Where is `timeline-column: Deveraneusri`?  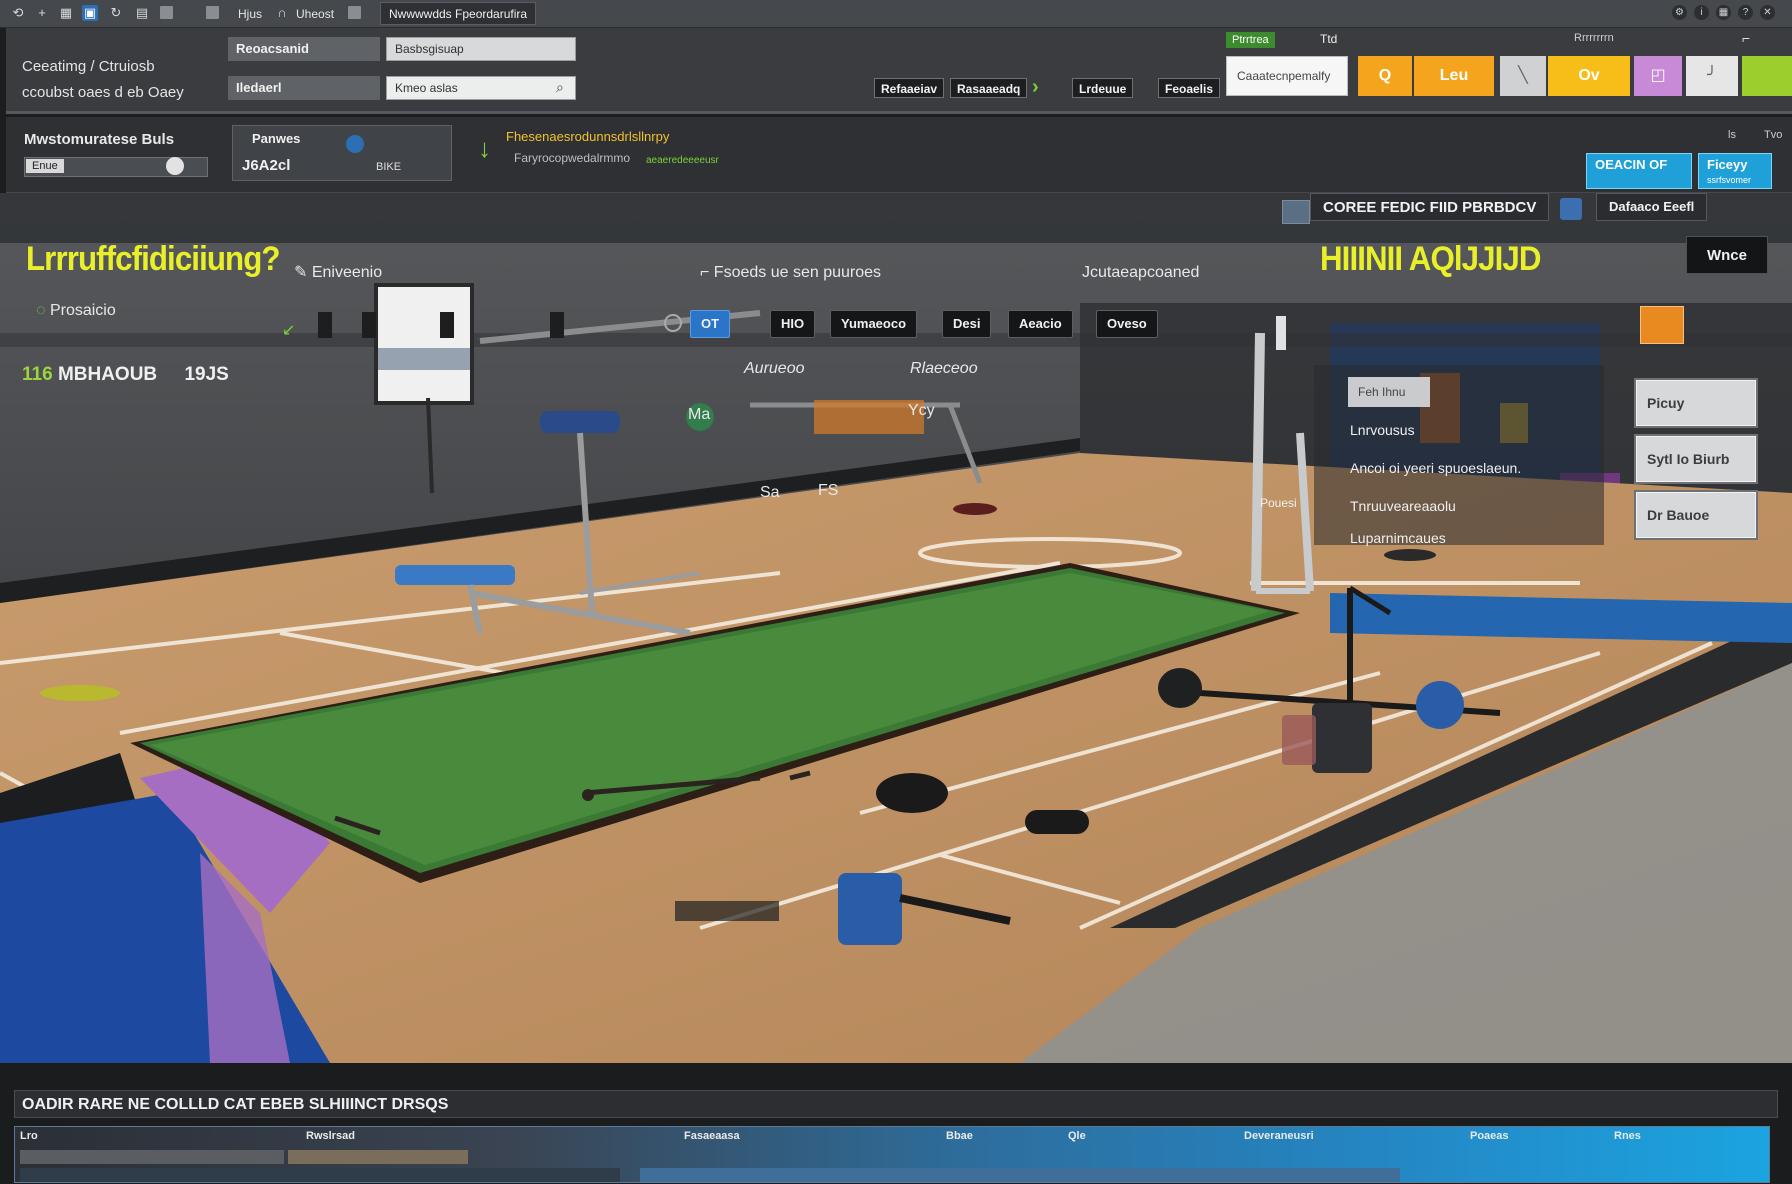
timeline-column: Deveraneusri is located at coordinates (1279, 1136).